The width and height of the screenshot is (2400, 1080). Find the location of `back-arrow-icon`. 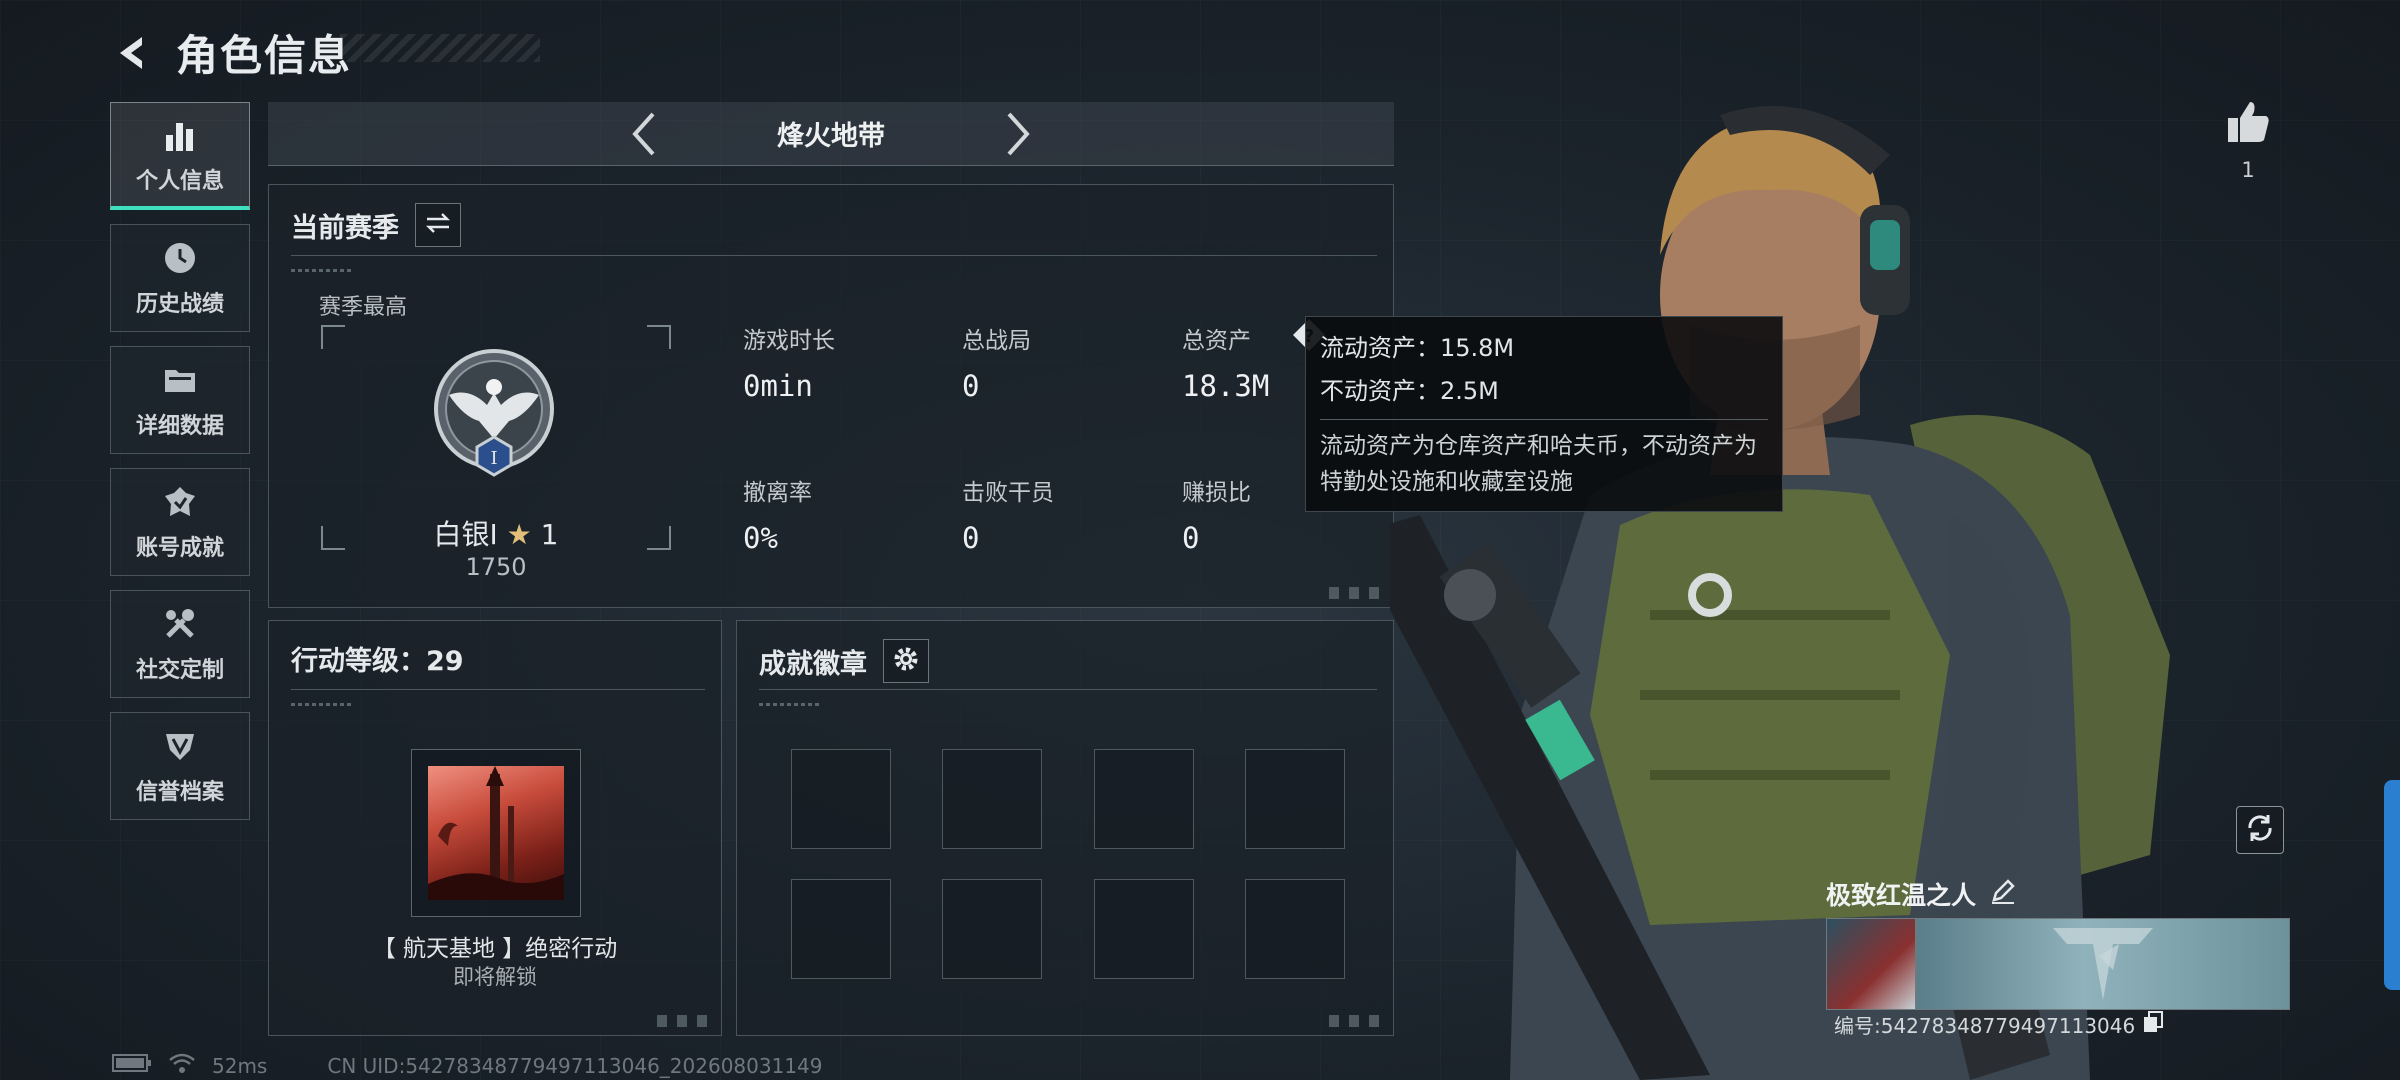

back-arrow-icon is located at coordinates (132, 53).